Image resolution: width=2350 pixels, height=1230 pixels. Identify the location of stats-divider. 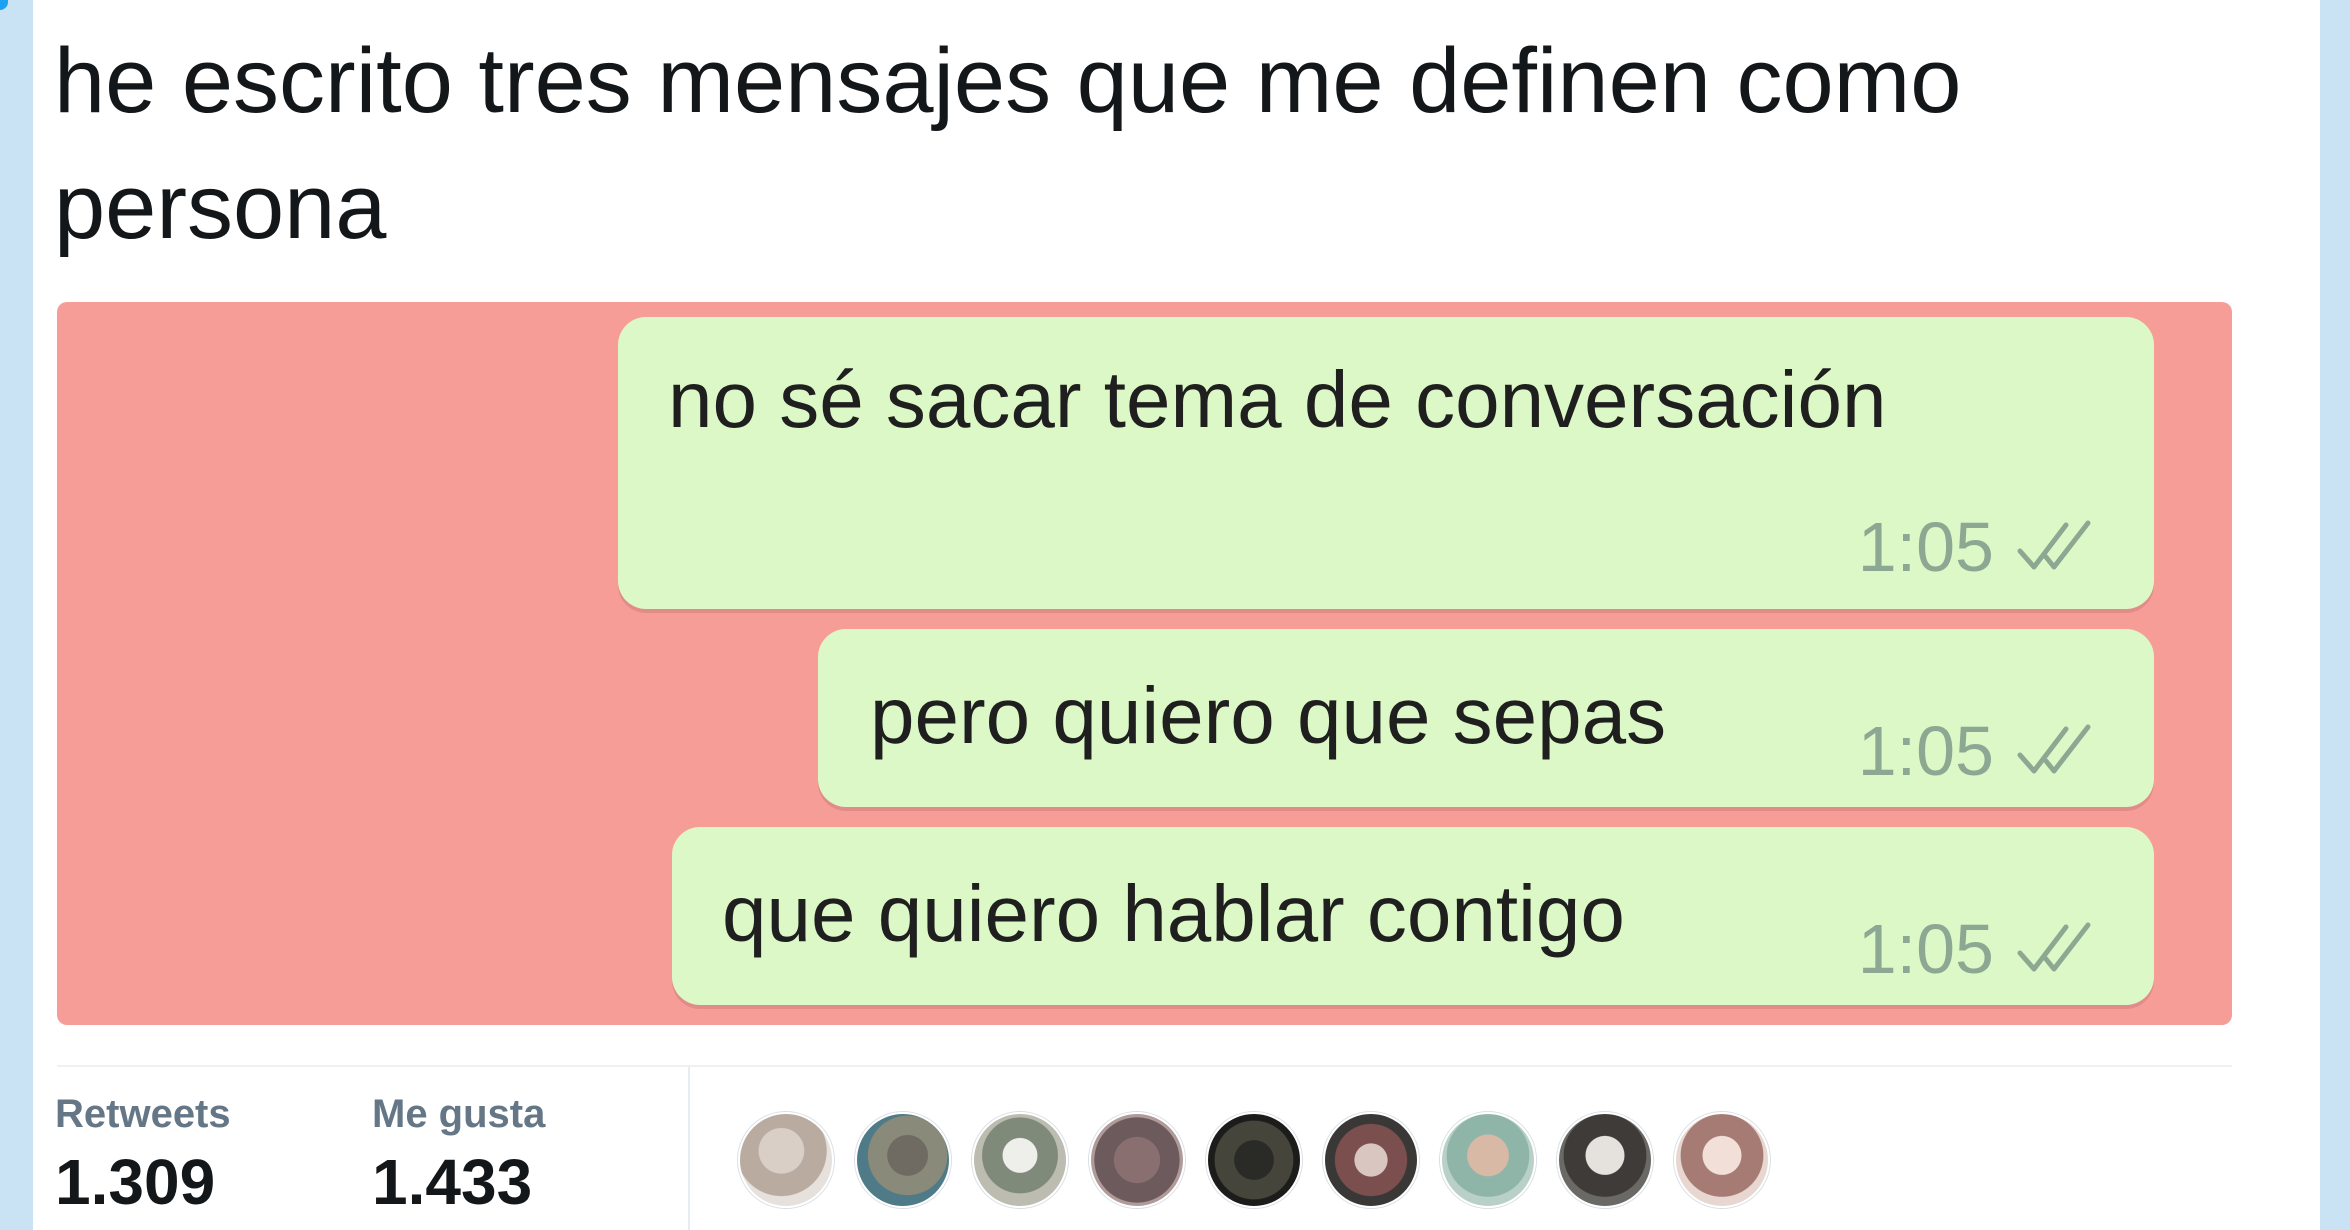
(1144, 1066).